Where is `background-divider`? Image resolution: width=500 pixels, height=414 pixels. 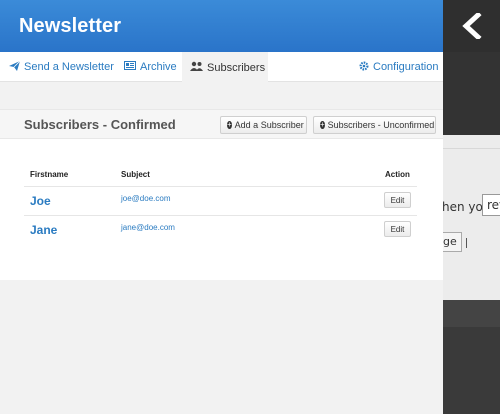 background-divider is located at coordinates (471, 148).